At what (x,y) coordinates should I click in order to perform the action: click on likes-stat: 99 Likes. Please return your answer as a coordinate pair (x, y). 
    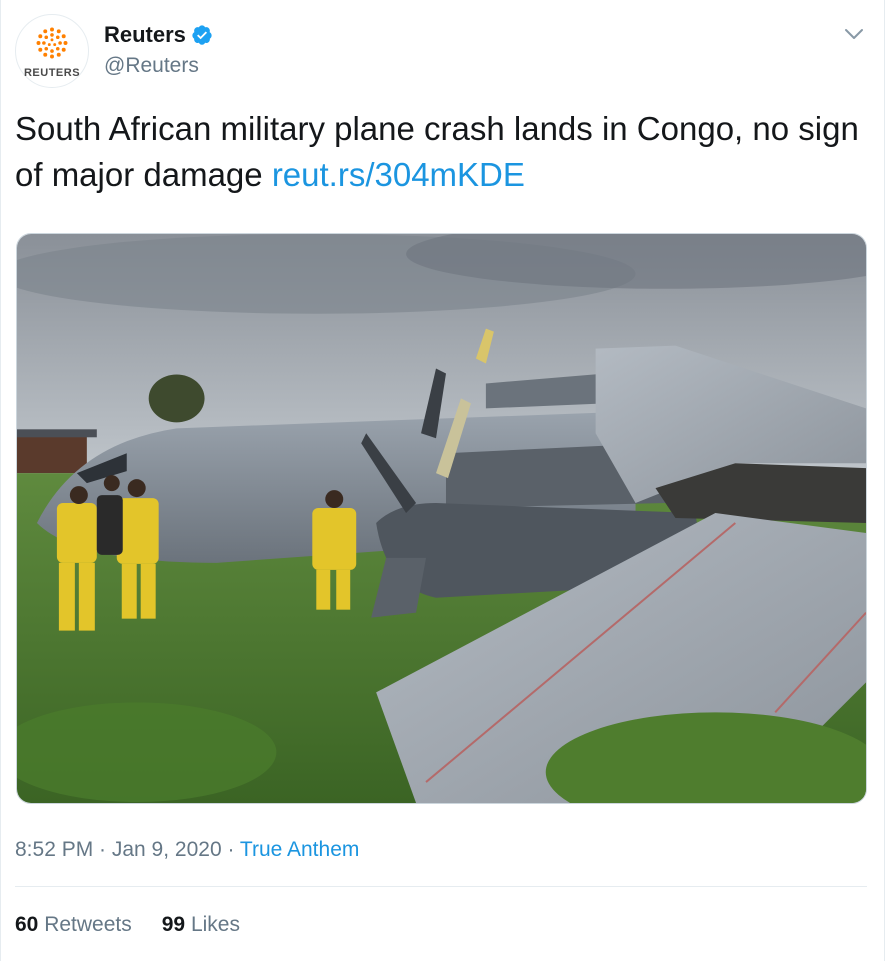
    Looking at the image, I should click on (201, 925).